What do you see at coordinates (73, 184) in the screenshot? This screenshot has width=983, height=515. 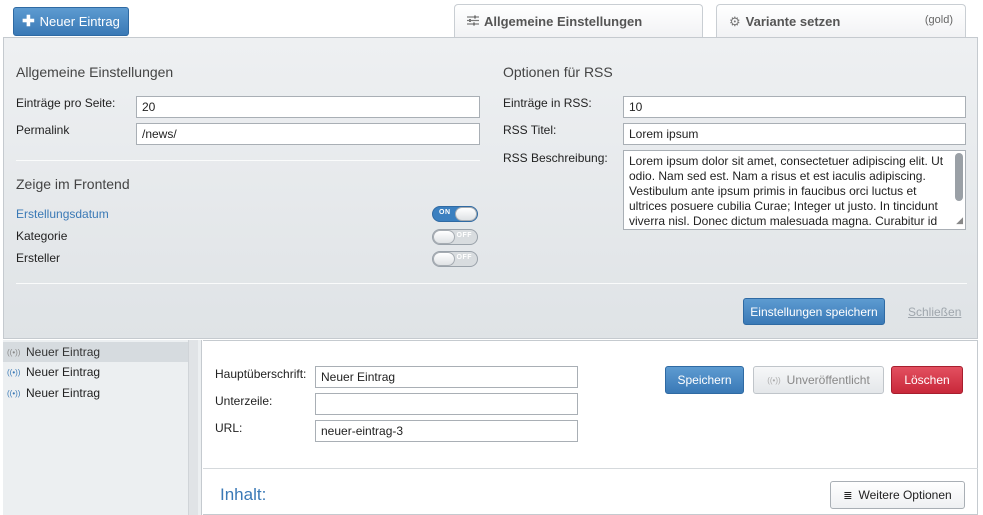 I see `frontend-title: Zeige im Frontend` at bounding box center [73, 184].